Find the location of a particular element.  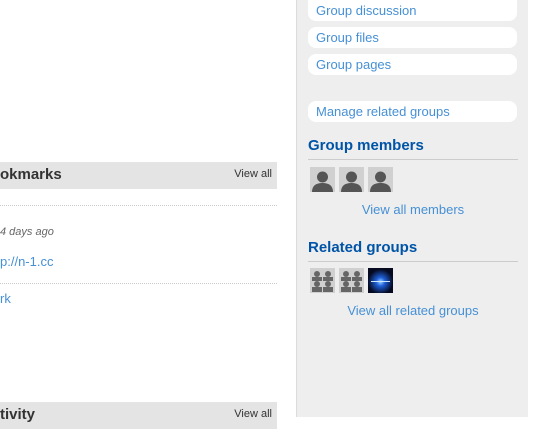

activity-module-title: tivity is located at coordinates (18, 414).